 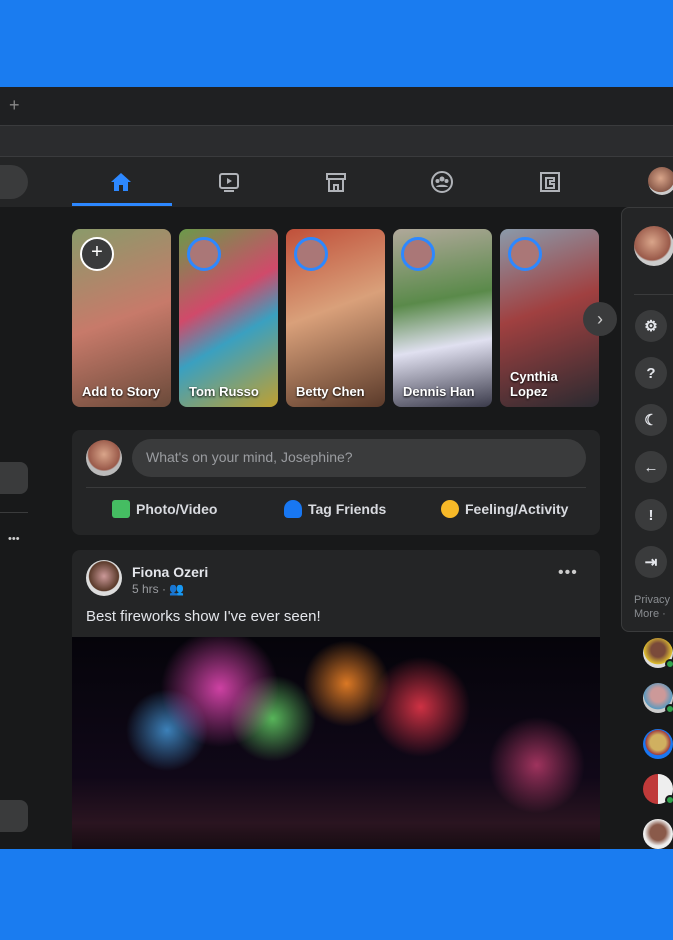 What do you see at coordinates (97, 254) in the screenshot?
I see `add-story-icon: +` at bounding box center [97, 254].